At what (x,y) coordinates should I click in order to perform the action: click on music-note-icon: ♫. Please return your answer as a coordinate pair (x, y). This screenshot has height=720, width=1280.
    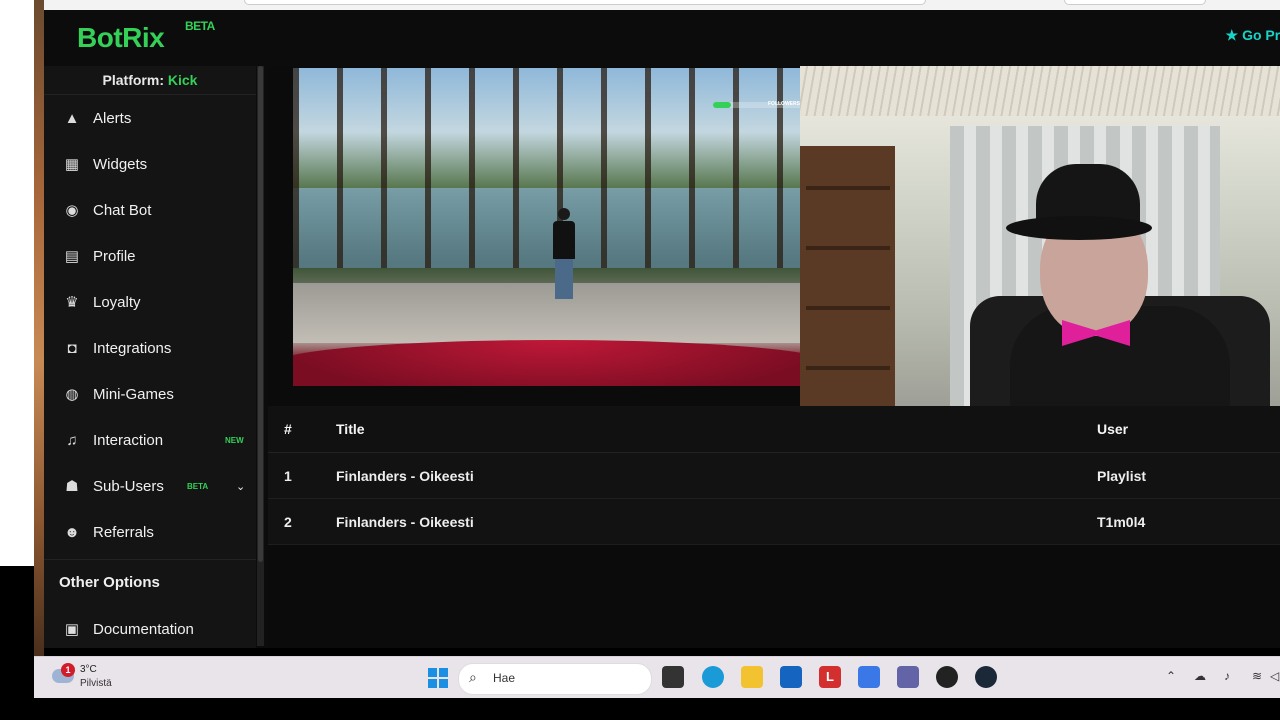
    Looking at the image, I should click on (72, 440).